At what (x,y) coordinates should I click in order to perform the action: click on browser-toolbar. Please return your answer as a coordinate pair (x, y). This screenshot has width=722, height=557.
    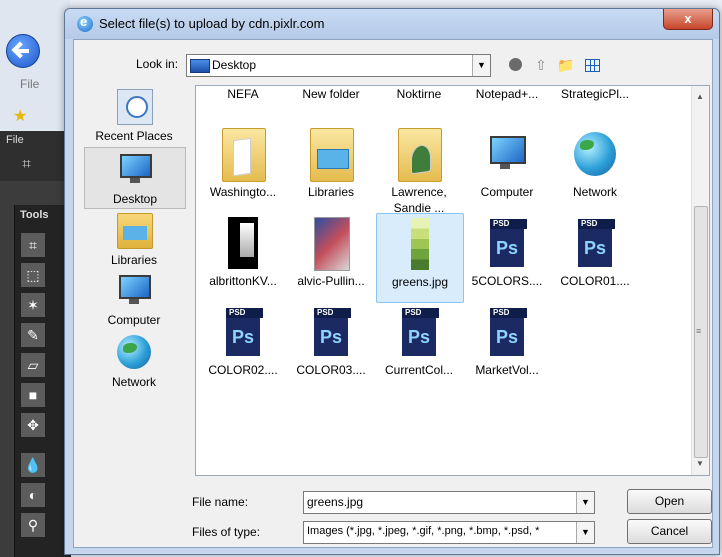
    Looking at the image, I should click on (35, 65).